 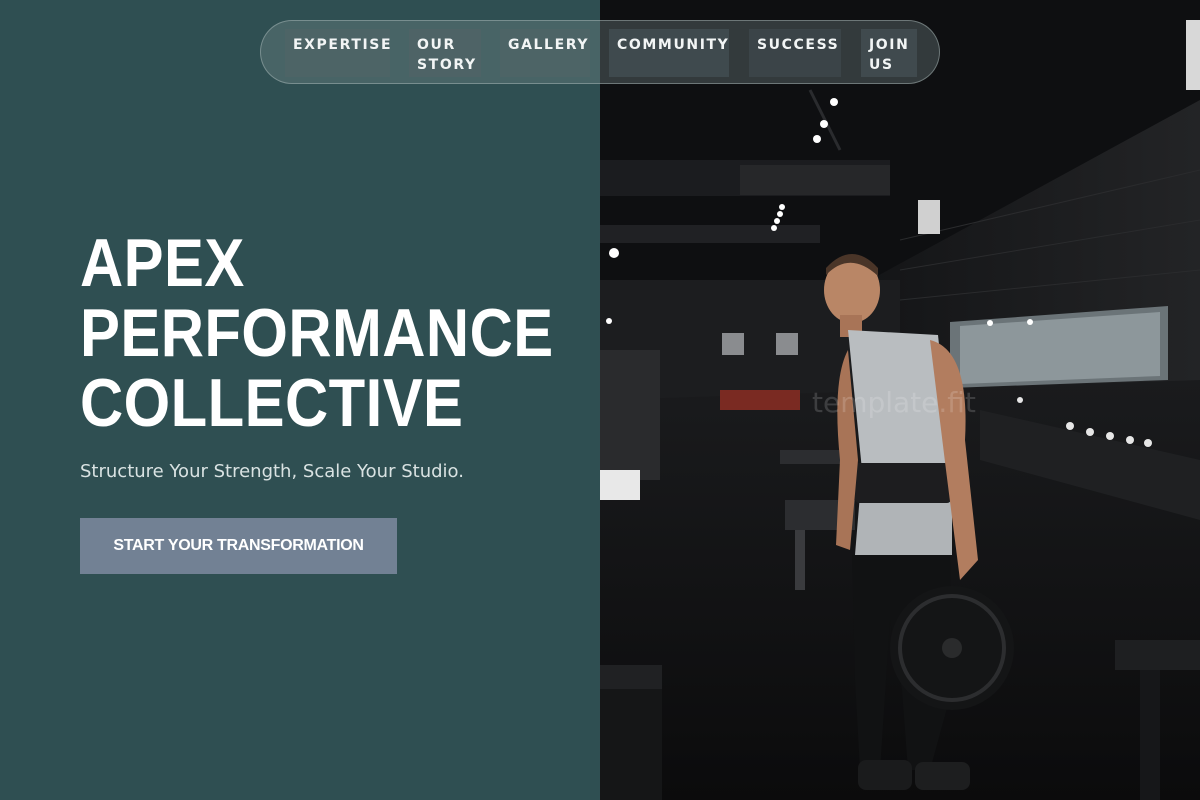 What do you see at coordinates (272, 403) in the screenshot?
I see `hero-title-line: COLLECTIVE` at bounding box center [272, 403].